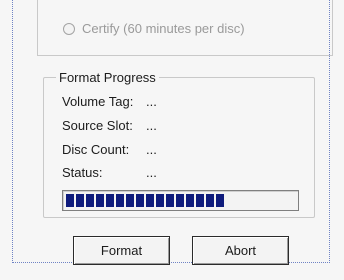  What do you see at coordinates (240, 250) in the screenshot?
I see `abort-button: Abort` at bounding box center [240, 250].